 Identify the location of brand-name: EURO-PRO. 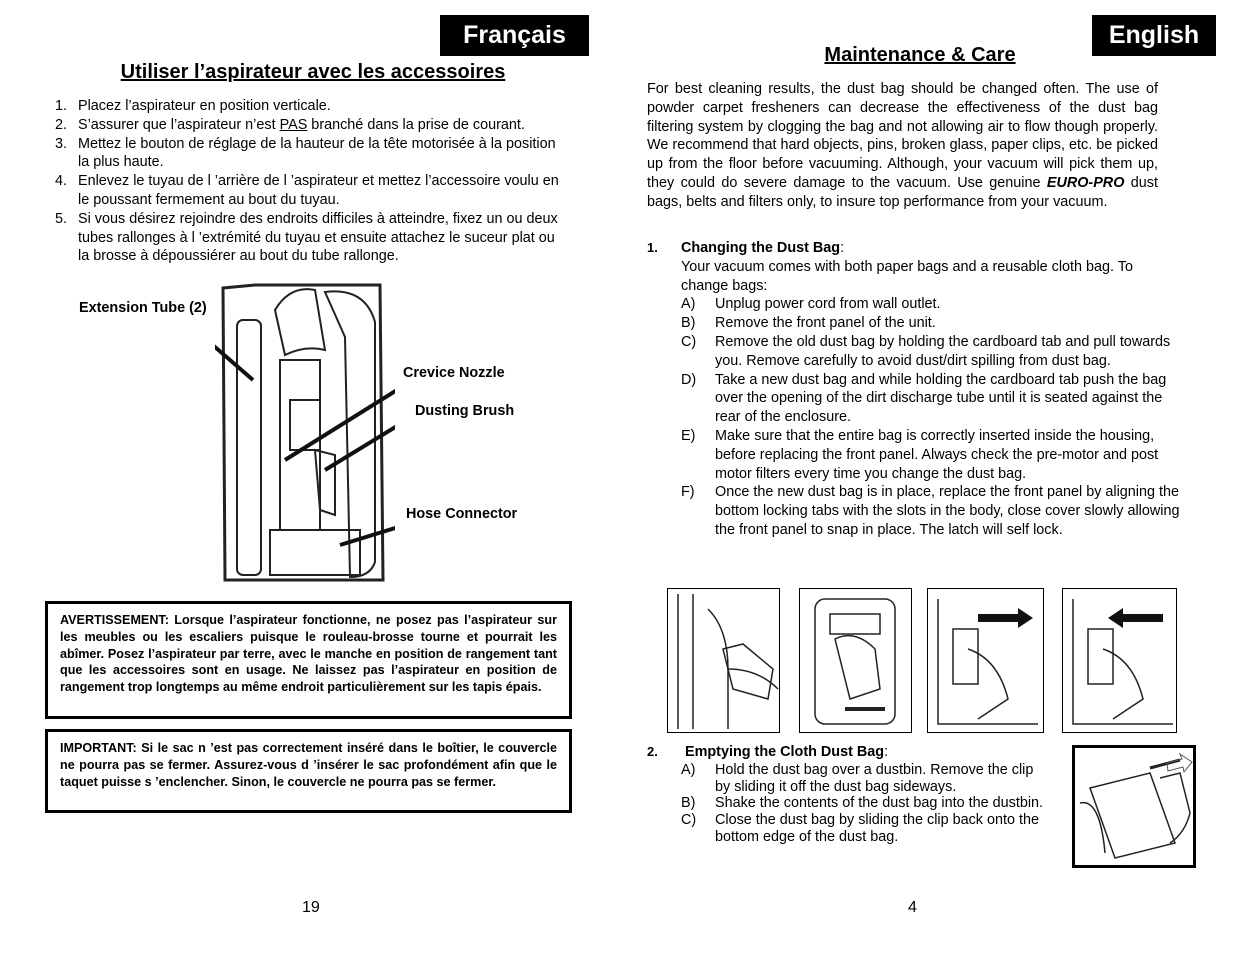
(1085, 182).